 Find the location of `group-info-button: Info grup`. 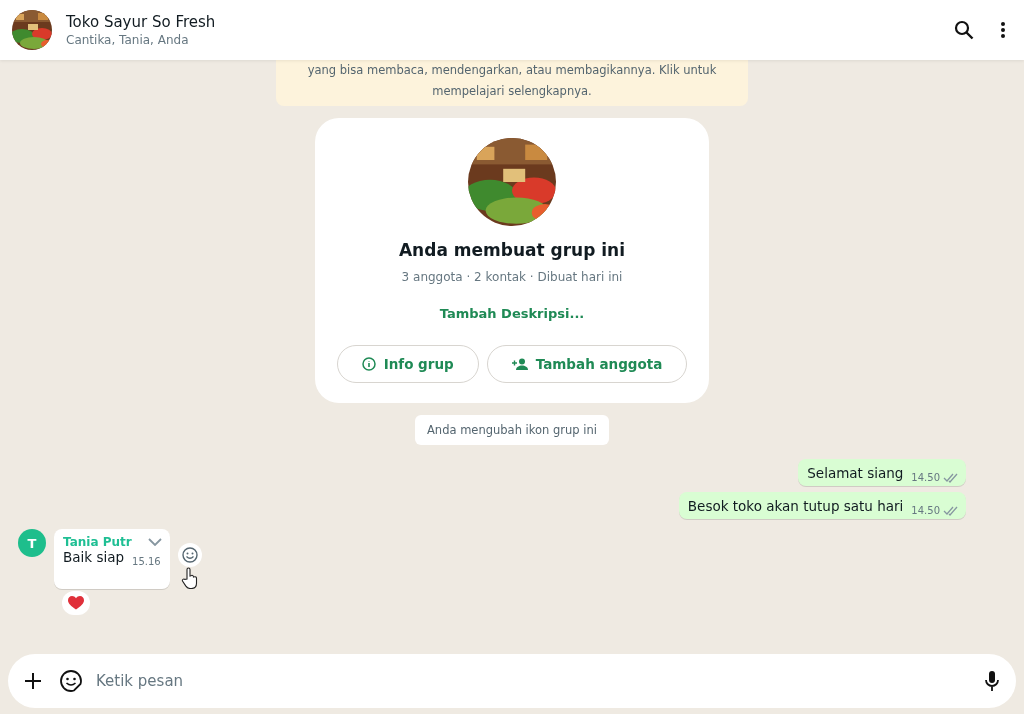

group-info-button: Info grup is located at coordinates (407, 364).